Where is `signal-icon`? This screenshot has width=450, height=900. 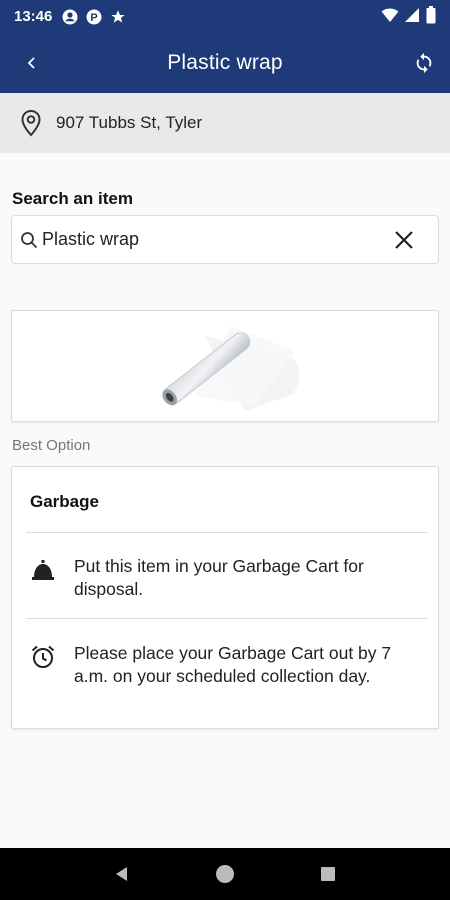
signal-icon is located at coordinates (412, 17).